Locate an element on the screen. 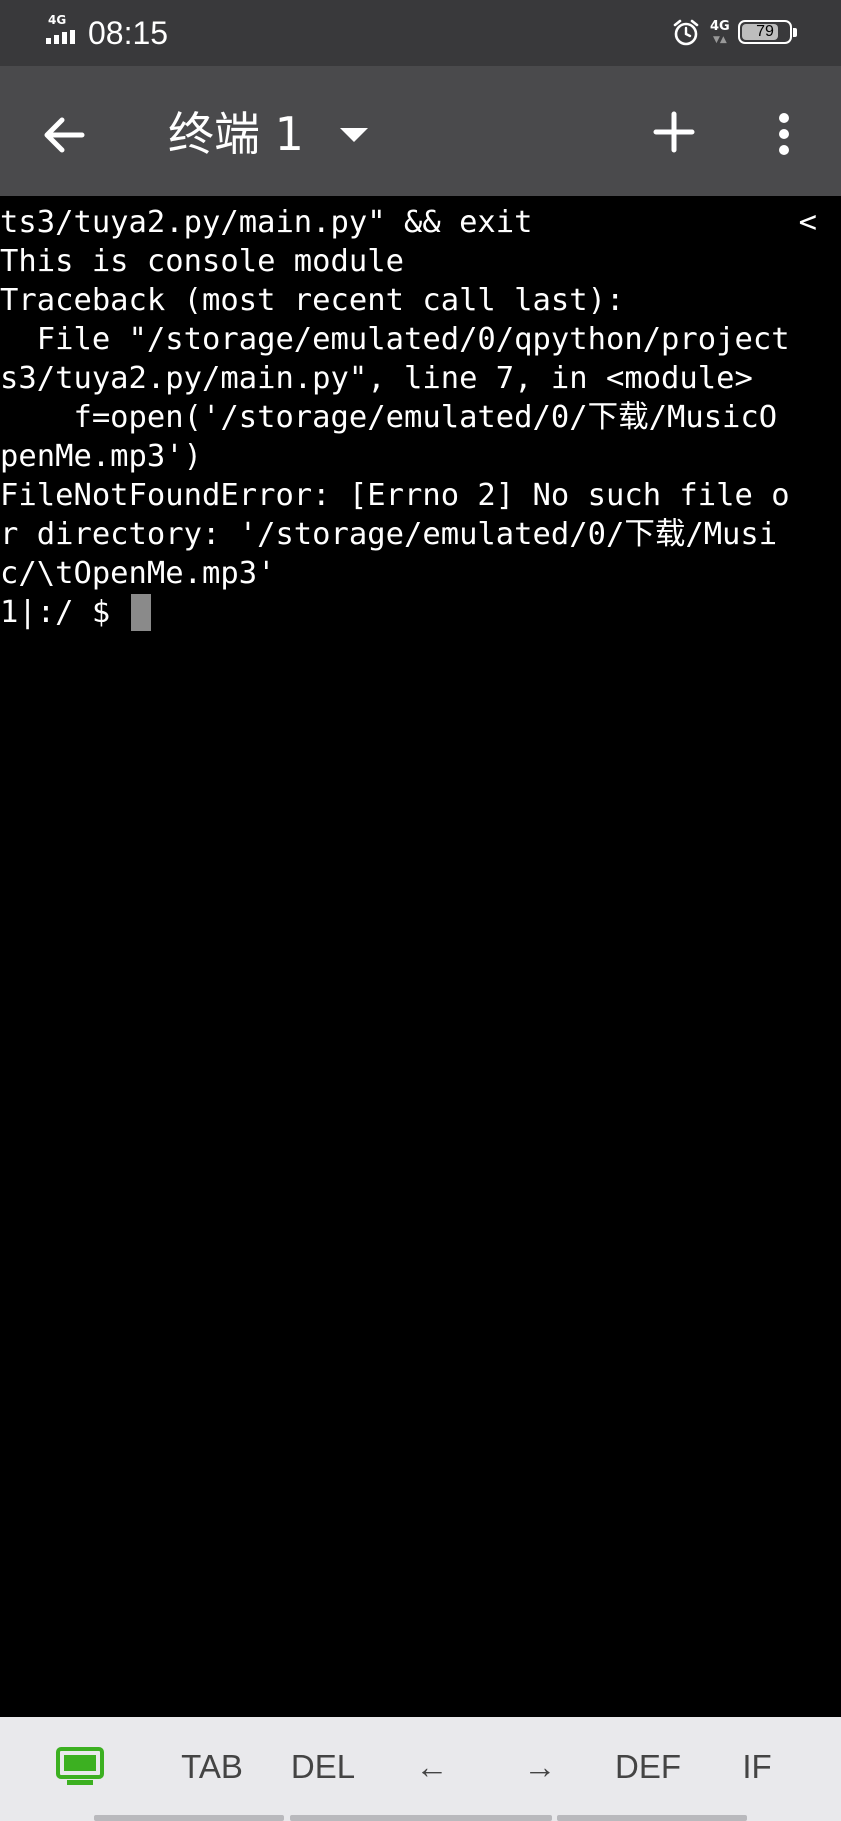 The width and height of the screenshot is (841, 1821). terminal-prompt: 1|:/ $ is located at coordinates (64, 612).